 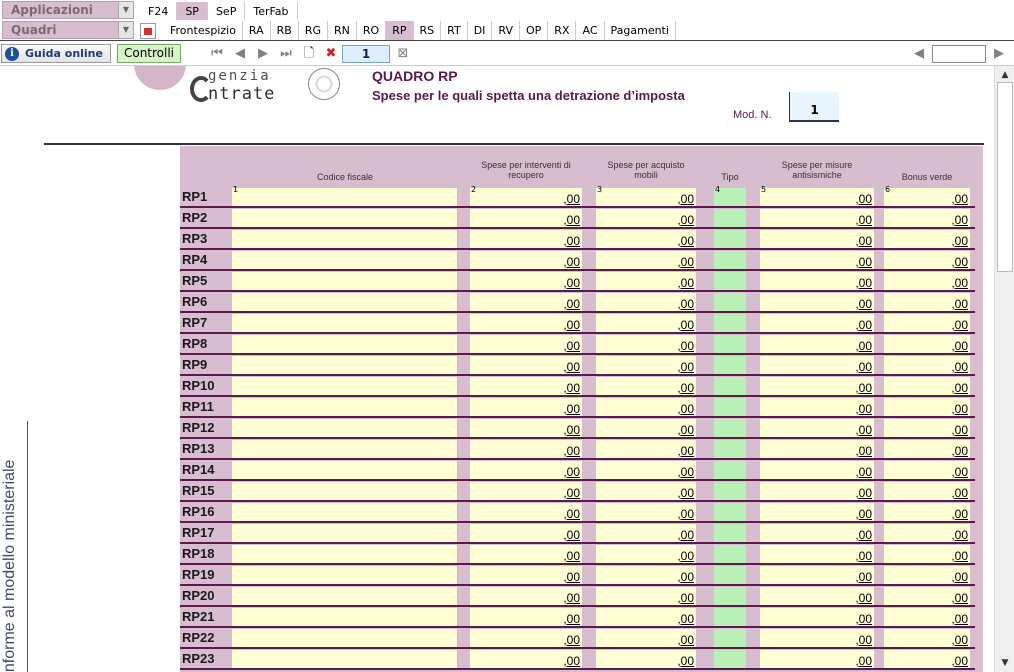 I want to click on prev-page-icon: ◀, so click(x=240, y=54).